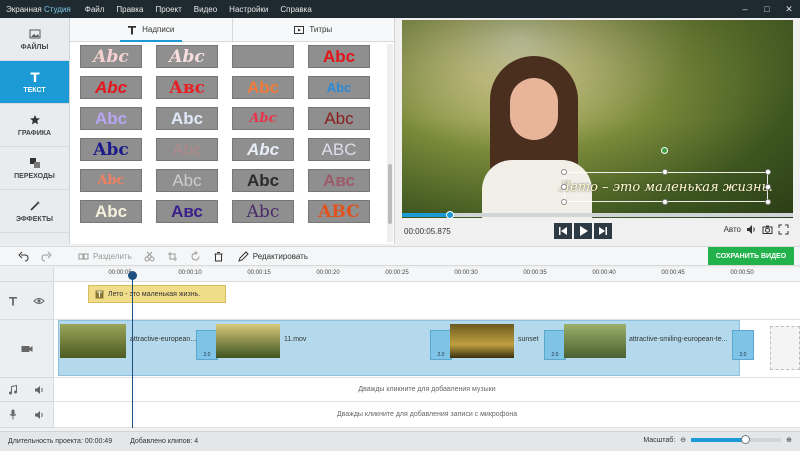 The width and height of the screenshot is (800, 451). What do you see at coordinates (132, 350) in the screenshot?
I see `playhead` at bounding box center [132, 350].